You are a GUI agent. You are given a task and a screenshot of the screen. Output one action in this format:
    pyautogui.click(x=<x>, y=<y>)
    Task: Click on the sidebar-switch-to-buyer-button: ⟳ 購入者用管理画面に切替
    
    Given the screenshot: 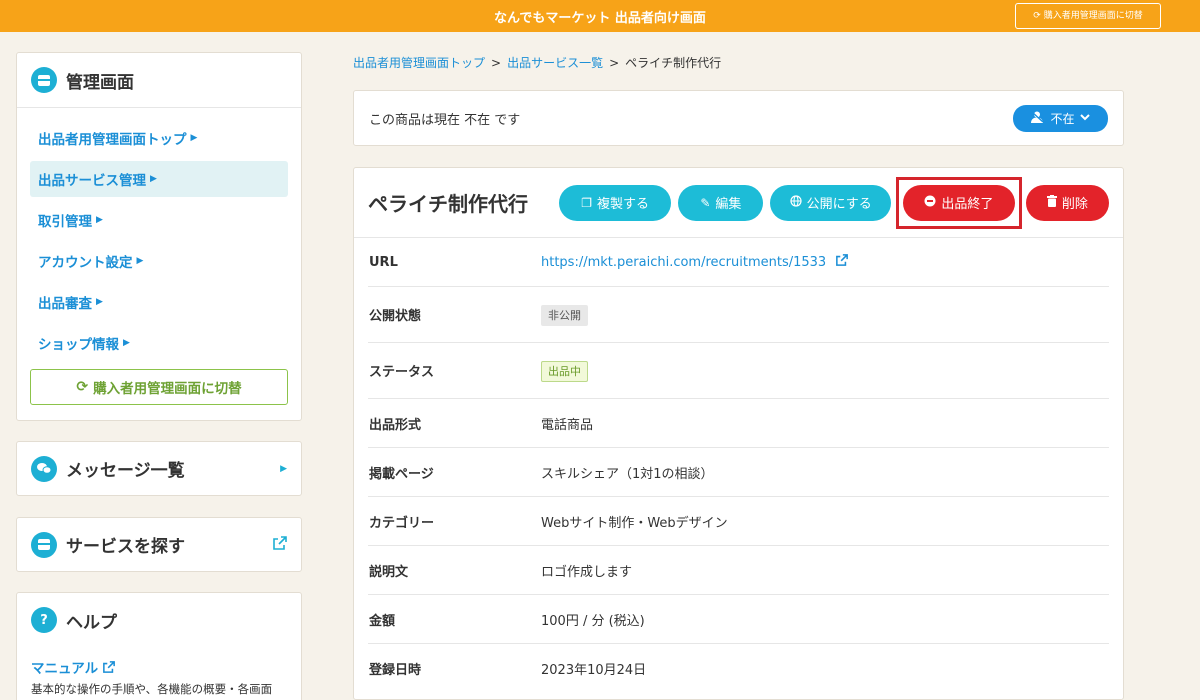 What is the action you would take?
    pyautogui.click(x=159, y=387)
    